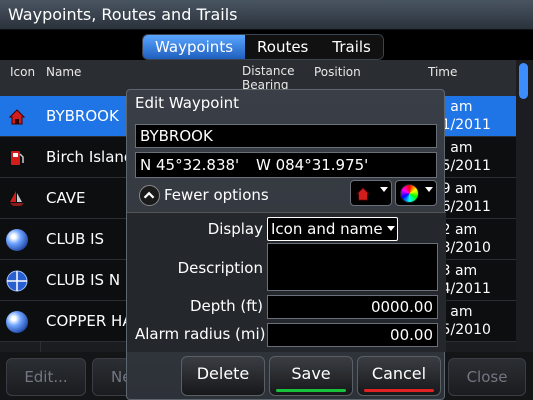 The image size is (533, 400). Describe the element at coordinates (17, 158) in the screenshot. I see `fuel-pump-icon` at that location.